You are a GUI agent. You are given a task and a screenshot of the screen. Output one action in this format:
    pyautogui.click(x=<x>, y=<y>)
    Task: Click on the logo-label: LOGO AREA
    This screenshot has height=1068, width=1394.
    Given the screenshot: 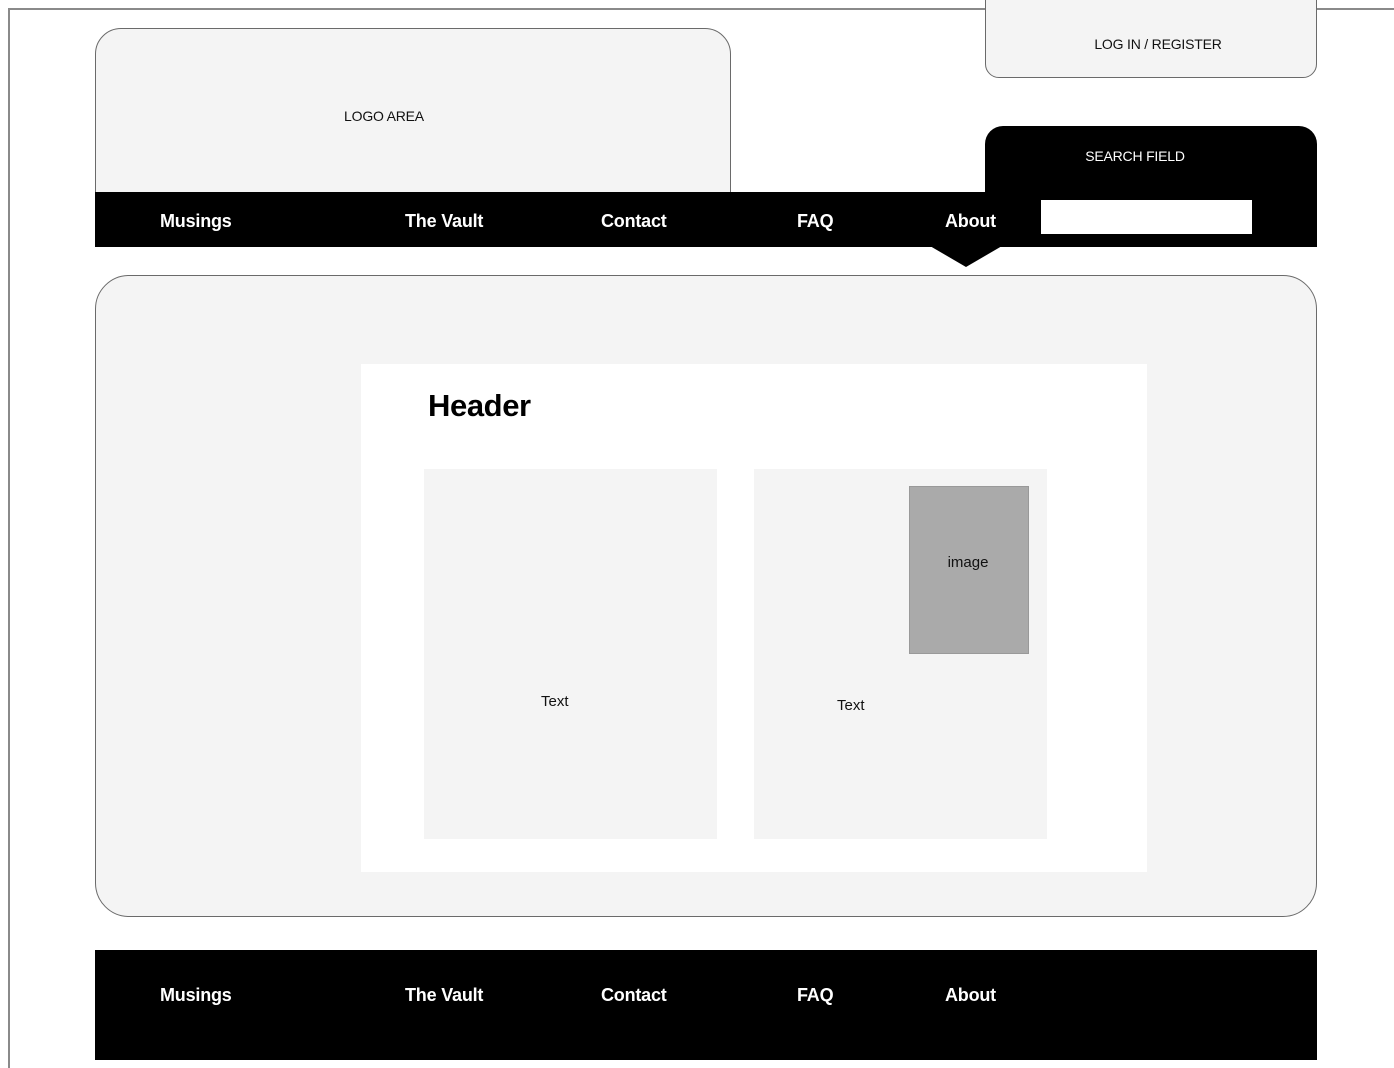 What is the action you would take?
    pyautogui.click(x=384, y=116)
    